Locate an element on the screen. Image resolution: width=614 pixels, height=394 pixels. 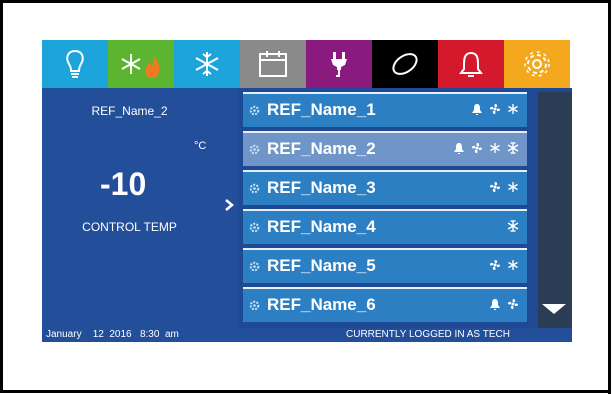
list-item-label: REF_Name_4 is located at coordinates (321, 226).